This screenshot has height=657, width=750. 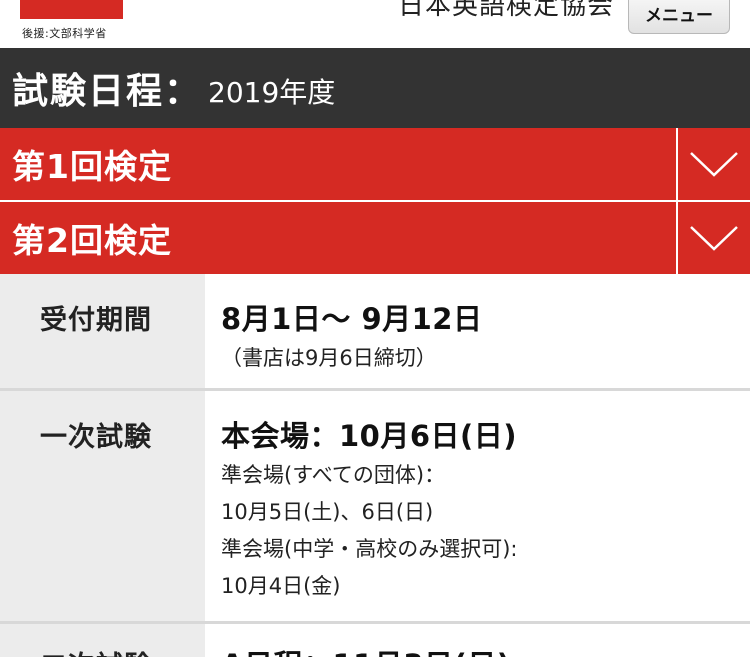 What do you see at coordinates (96, 437) in the screenshot?
I see `row-label: 一次試験` at bounding box center [96, 437].